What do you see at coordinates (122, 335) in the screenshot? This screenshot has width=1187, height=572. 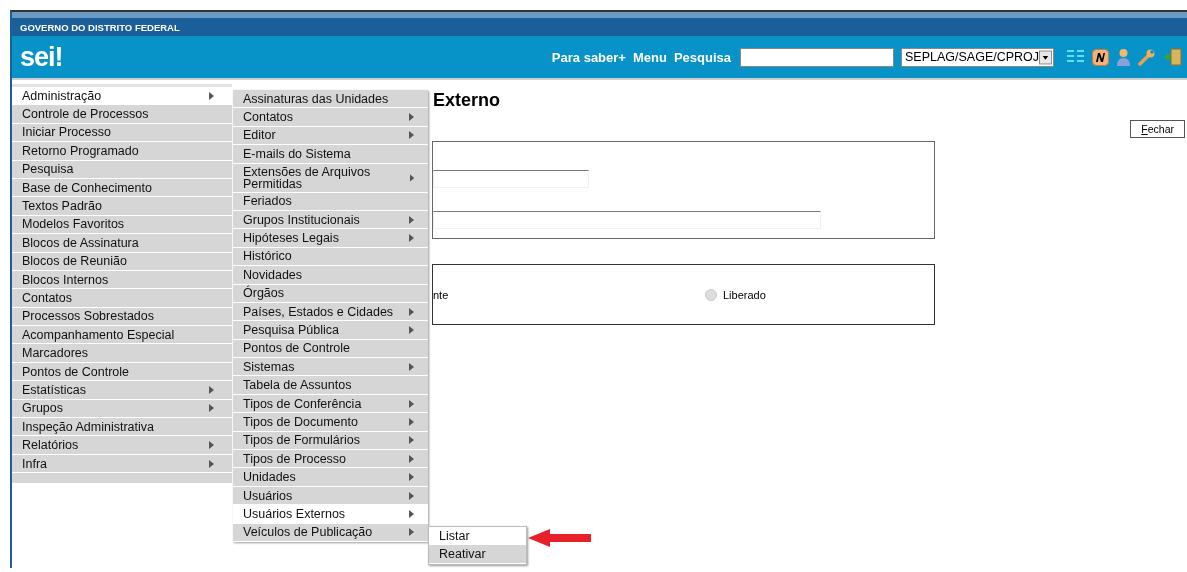 I see `menu-item: Acompanhamento Especial` at bounding box center [122, 335].